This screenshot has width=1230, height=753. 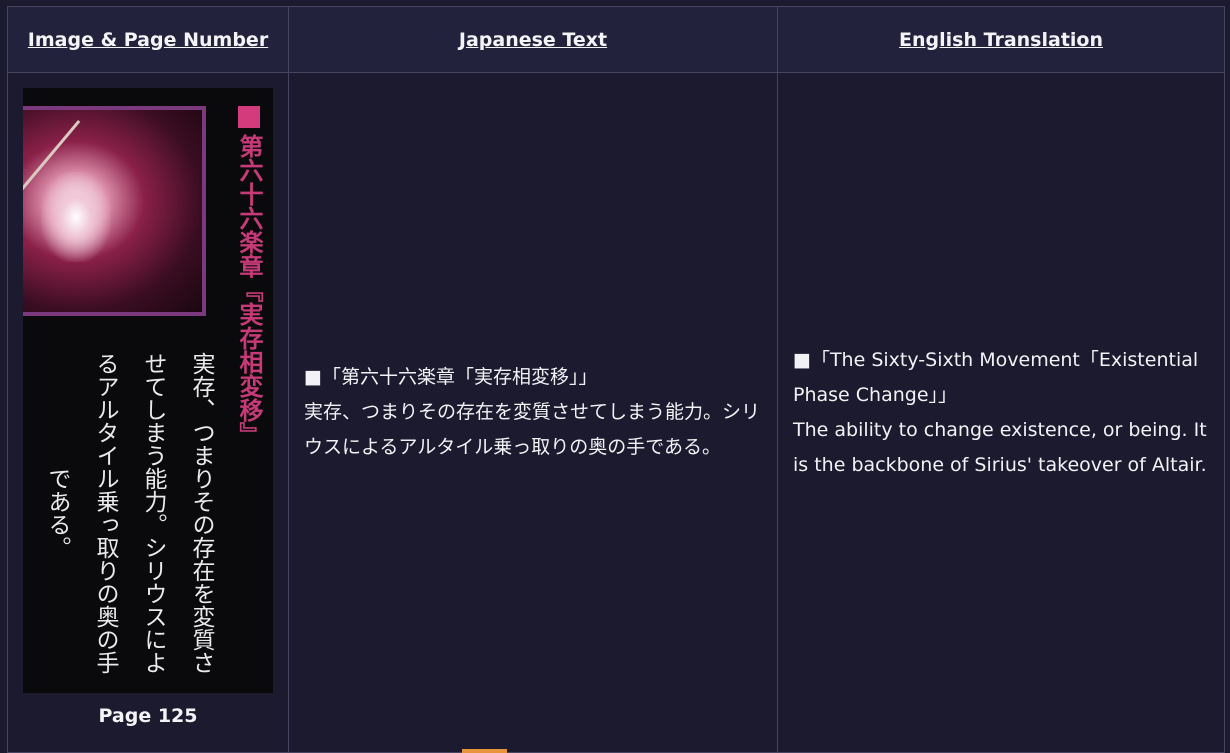 What do you see at coordinates (451, 377) in the screenshot?
I see `japanese-line-1: ■「第六十六楽章「実存相変移」」` at bounding box center [451, 377].